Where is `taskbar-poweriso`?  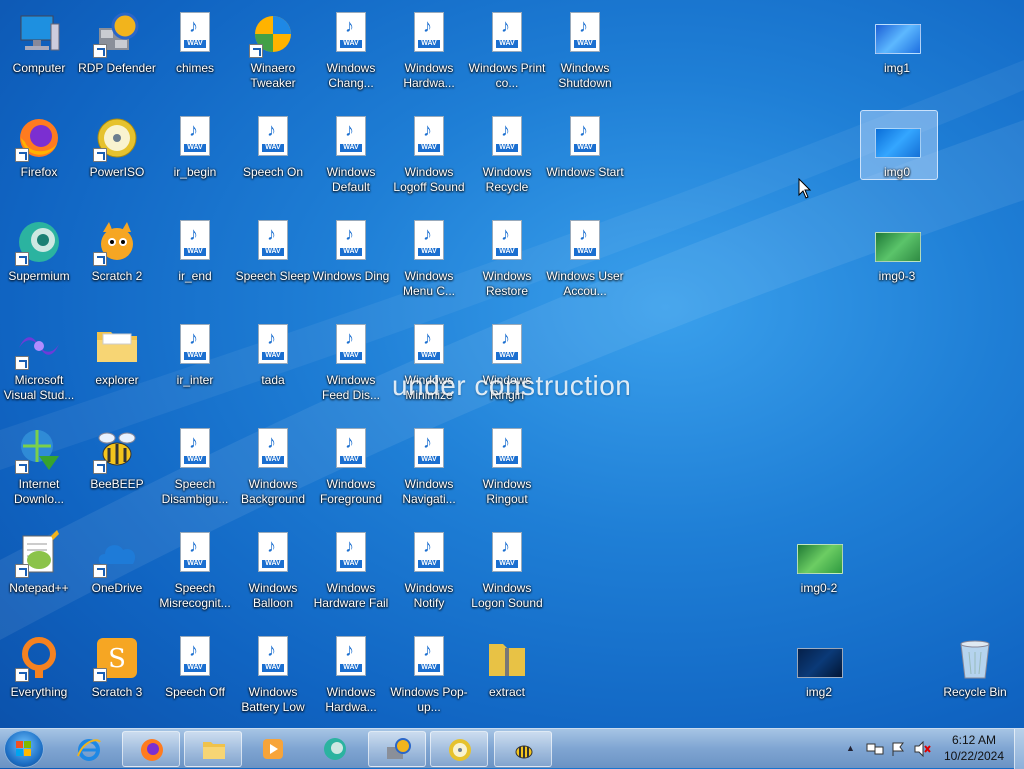 taskbar-poweriso is located at coordinates (459, 749).